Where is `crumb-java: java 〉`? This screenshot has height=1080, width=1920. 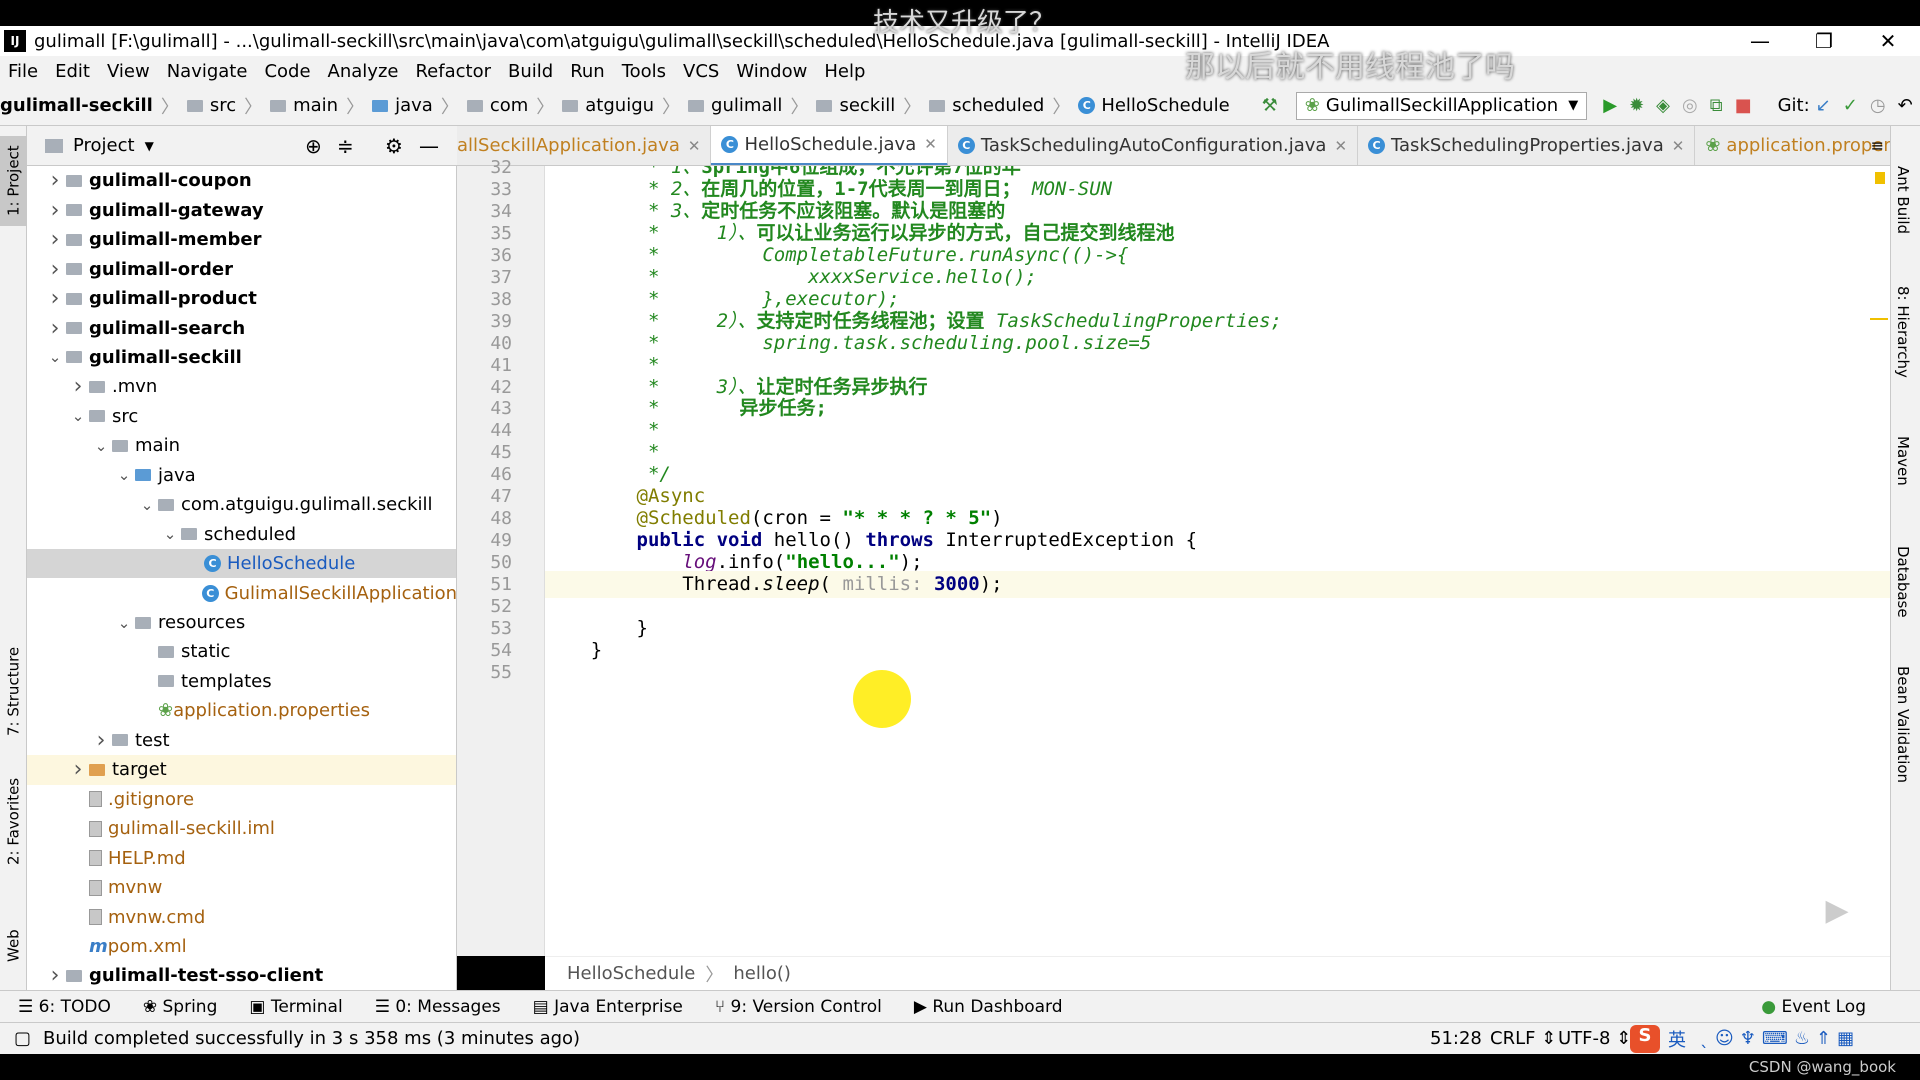
crumb-java: java 〉 is located at coordinates (415, 106).